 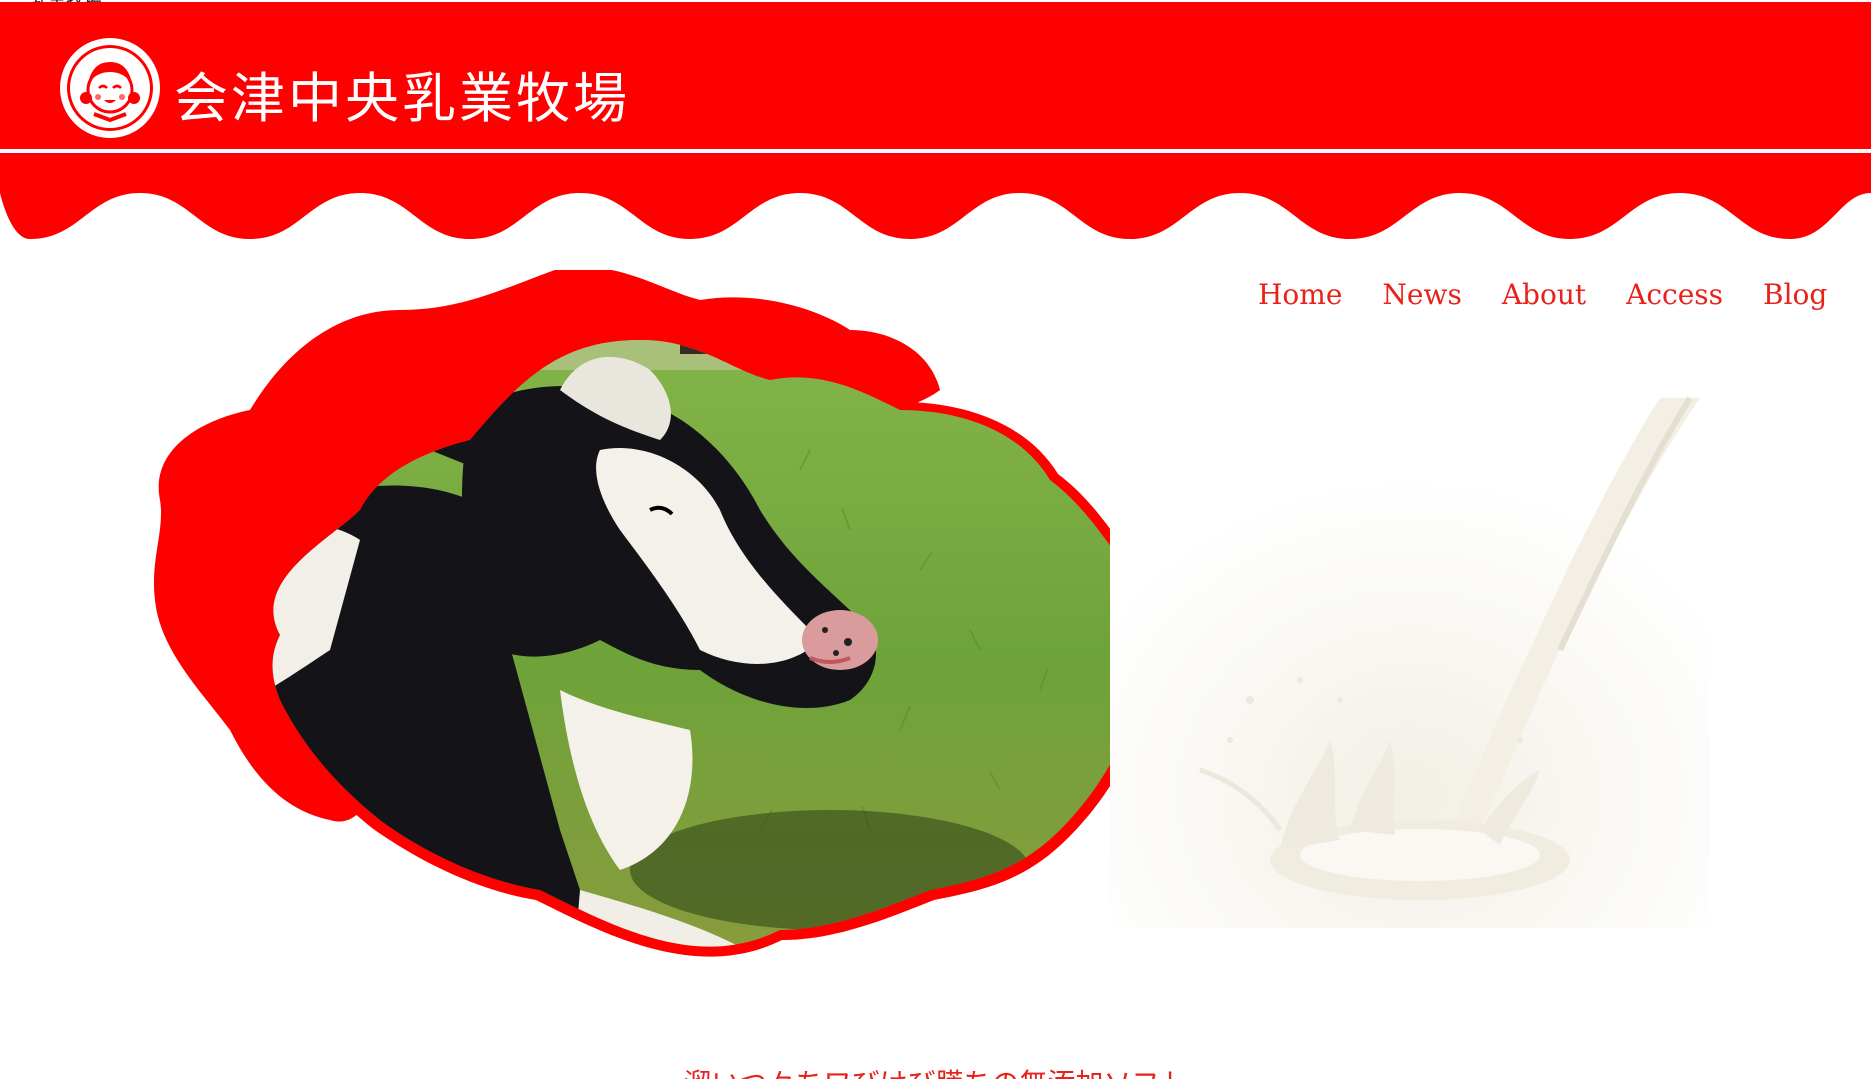 I want to click on brand-name: 会津中央乳業牧場, so click(x=402, y=93).